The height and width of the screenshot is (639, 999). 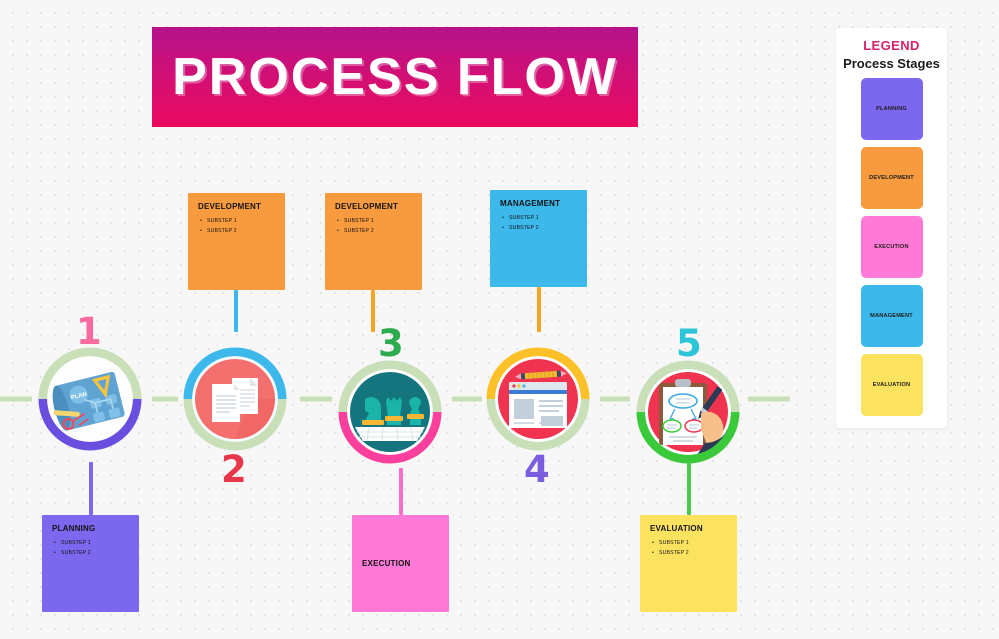 What do you see at coordinates (530, 203) in the screenshot?
I see `note-title: MANAGEMENT` at bounding box center [530, 203].